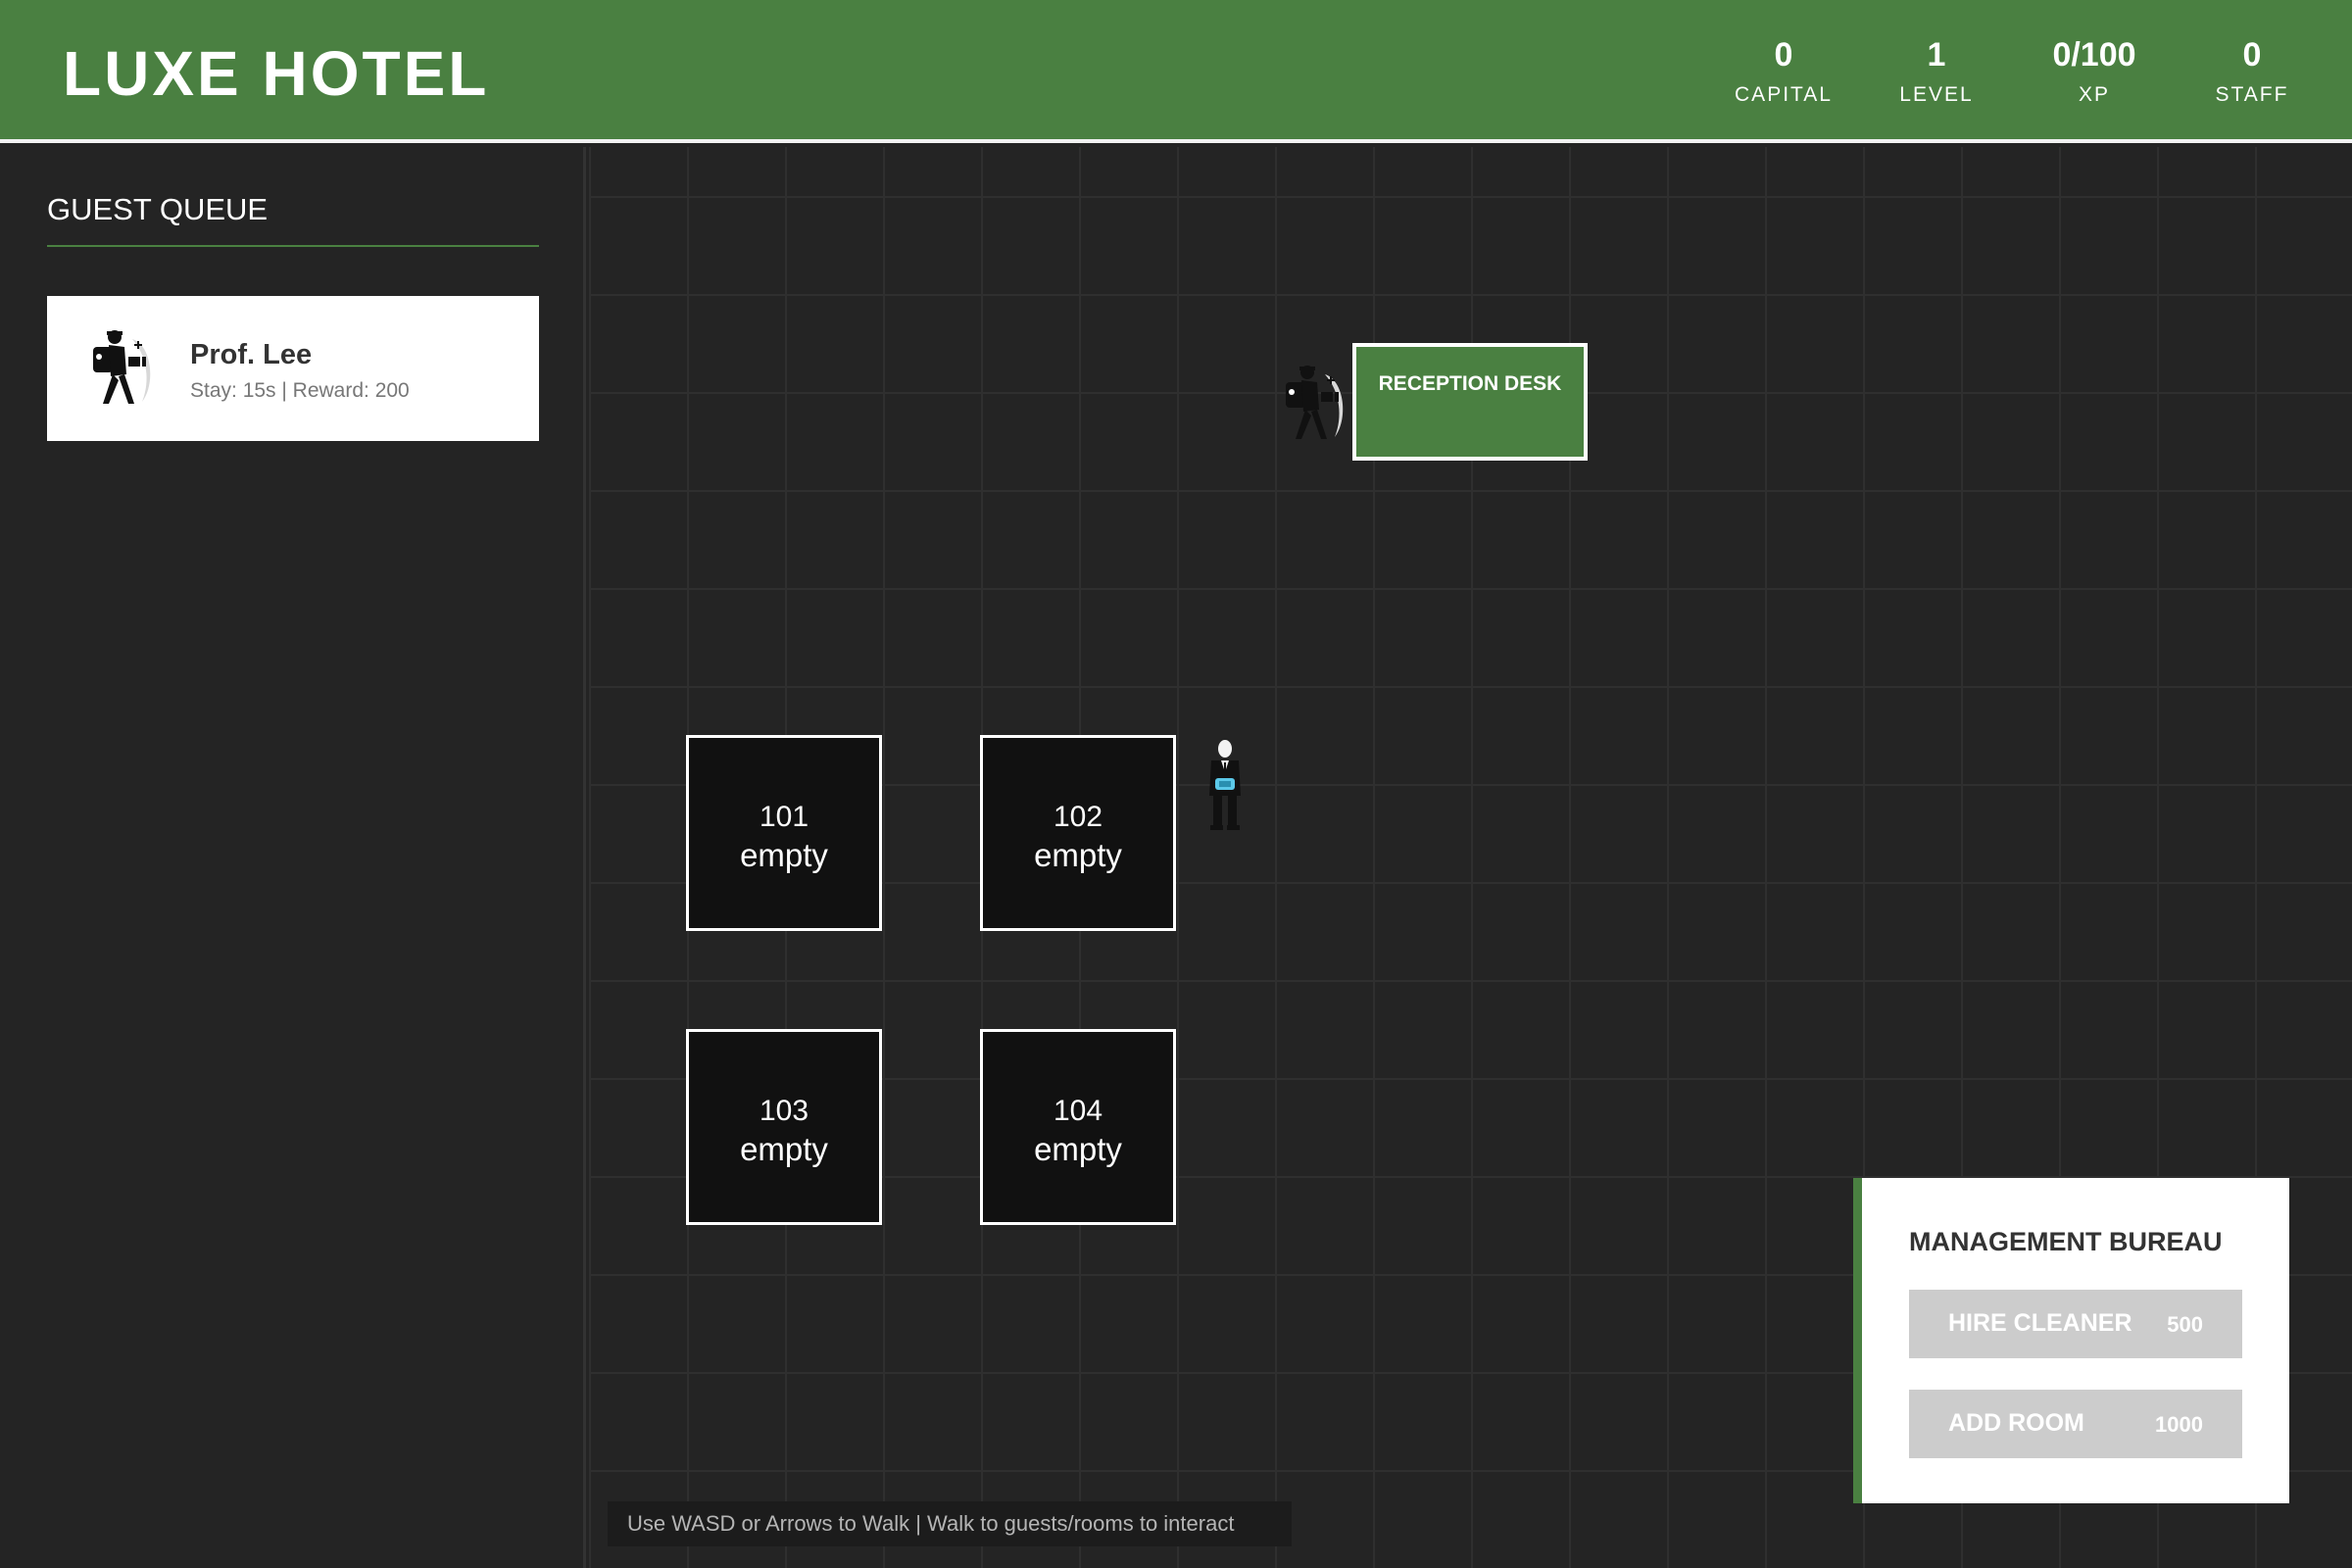 The height and width of the screenshot is (1568, 2352). What do you see at coordinates (1783, 55) in the screenshot?
I see `stat-capital-value: 0` at bounding box center [1783, 55].